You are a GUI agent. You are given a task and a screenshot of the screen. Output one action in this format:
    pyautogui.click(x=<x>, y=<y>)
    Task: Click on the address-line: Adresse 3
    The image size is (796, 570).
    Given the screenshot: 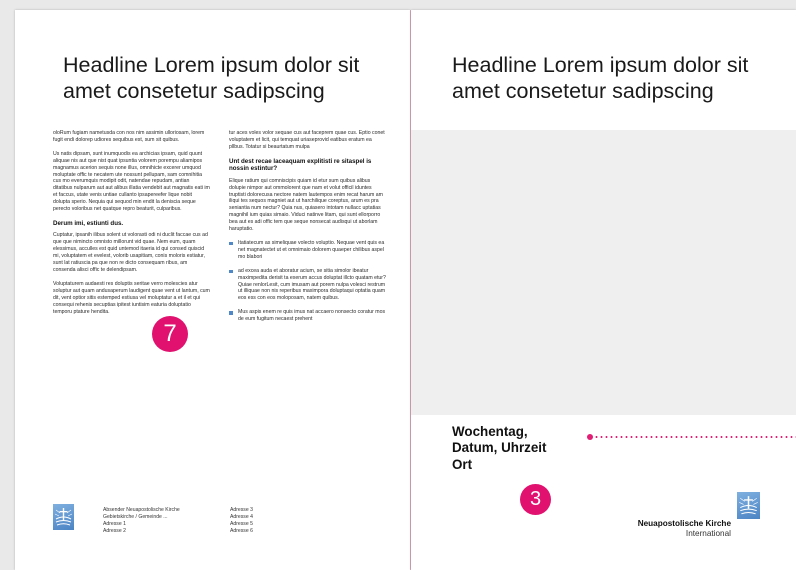 What is the action you would take?
    pyautogui.click(x=241, y=510)
    